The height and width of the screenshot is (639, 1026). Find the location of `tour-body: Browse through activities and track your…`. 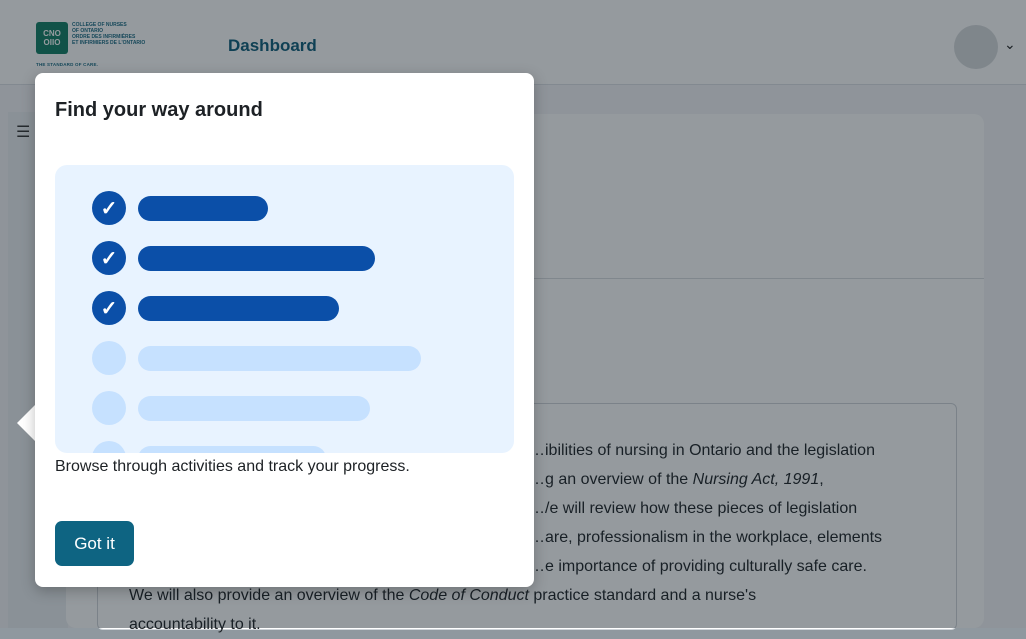

tour-body: Browse through activities and track your… is located at coordinates (232, 466).